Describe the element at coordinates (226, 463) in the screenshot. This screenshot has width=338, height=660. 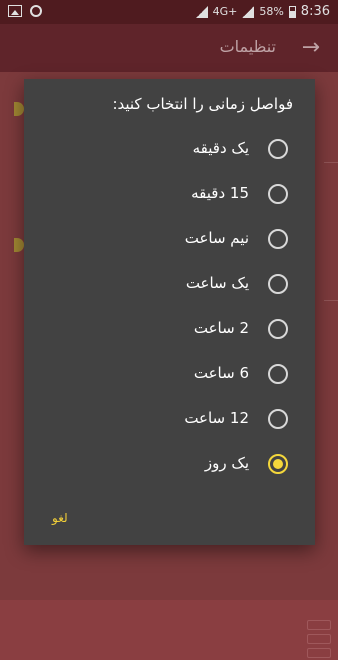
I see `option-label: یک روز` at that location.